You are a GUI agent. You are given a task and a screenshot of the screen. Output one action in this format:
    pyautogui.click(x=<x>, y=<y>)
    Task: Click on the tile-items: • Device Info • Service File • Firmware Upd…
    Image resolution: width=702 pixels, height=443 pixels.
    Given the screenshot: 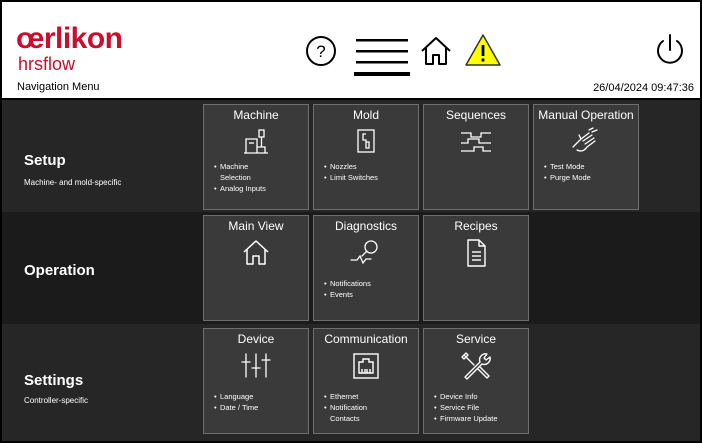 What is the action you would take?
    pyautogui.click(x=466, y=407)
    